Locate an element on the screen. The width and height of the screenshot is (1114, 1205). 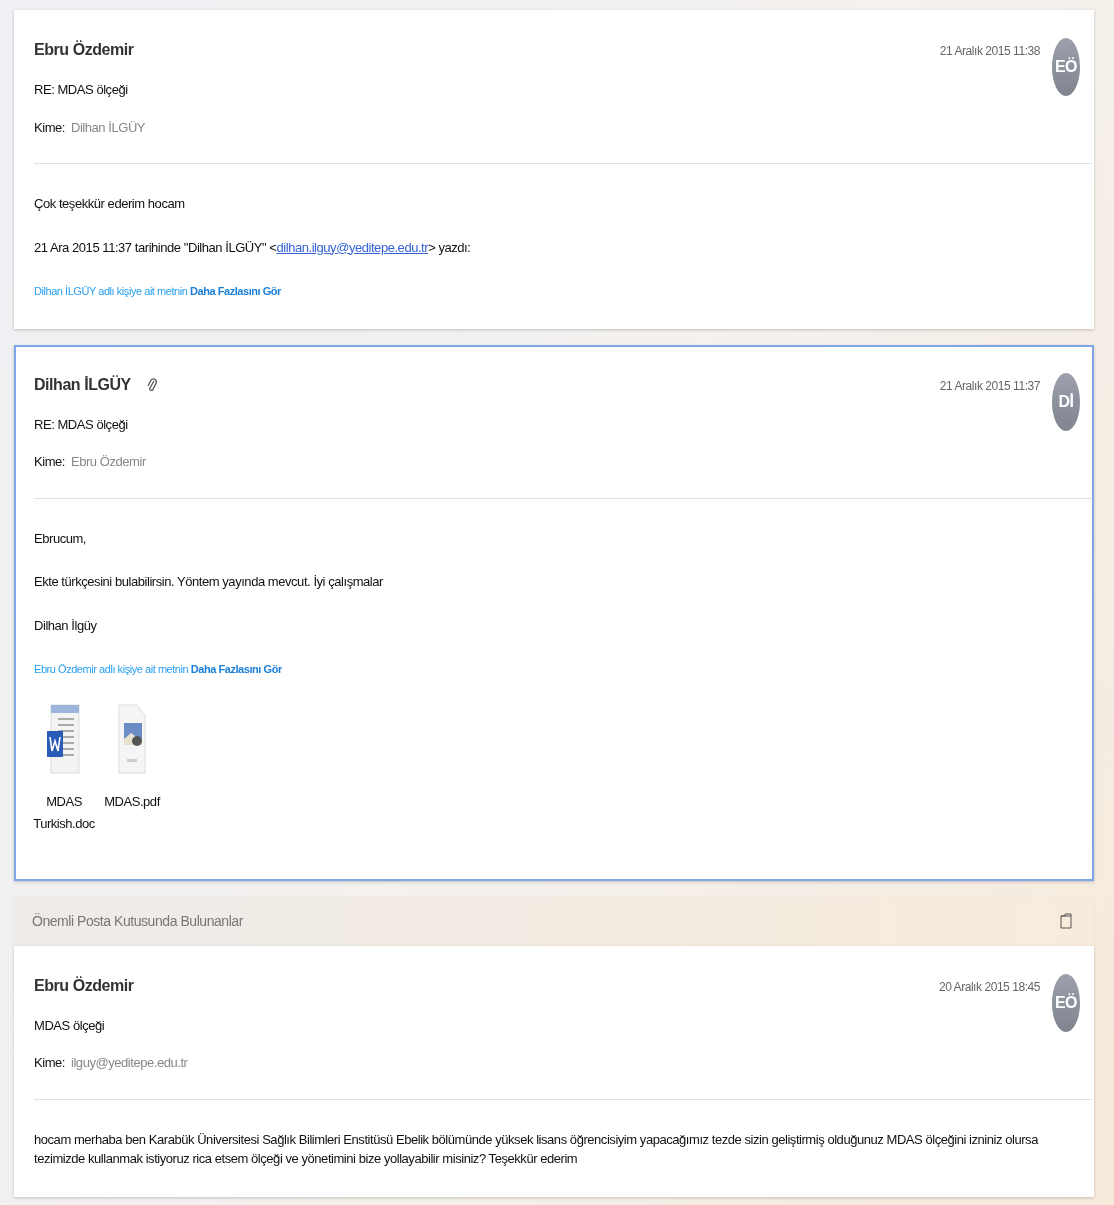
show-more-link: Dilhan İLGÜY adlı kişiye ait metnin Daha Fazlasını Gör is located at coordinates (157, 291).